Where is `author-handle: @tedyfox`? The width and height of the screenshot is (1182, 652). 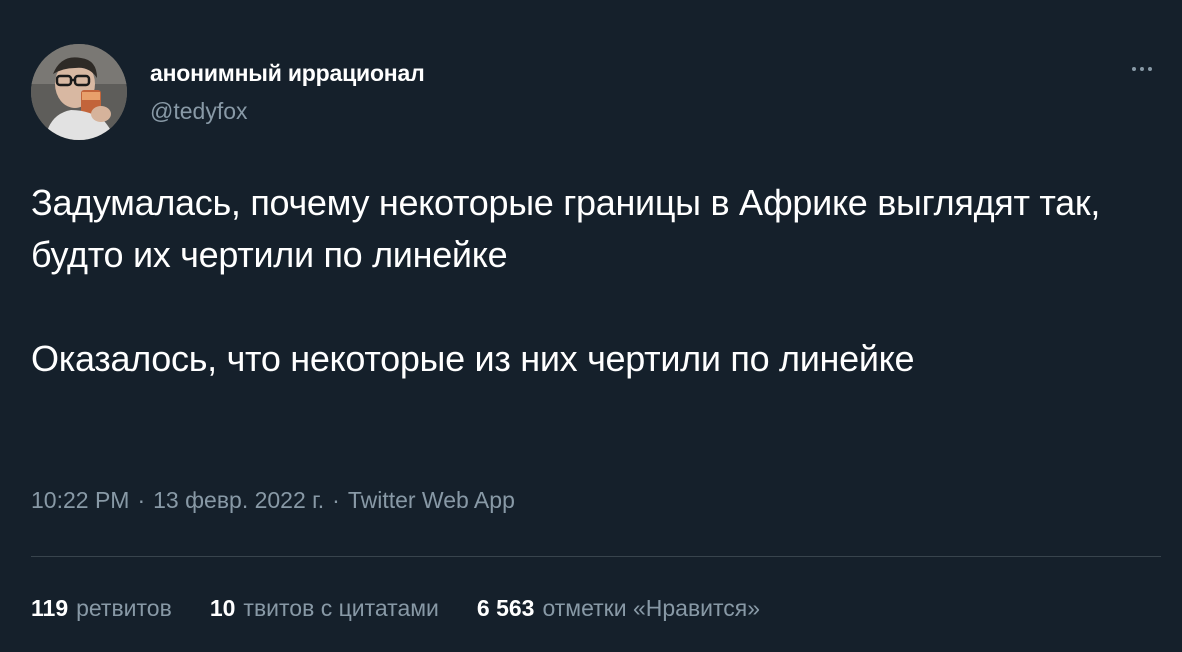 author-handle: @tedyfox is located at coordinates (199, 111).